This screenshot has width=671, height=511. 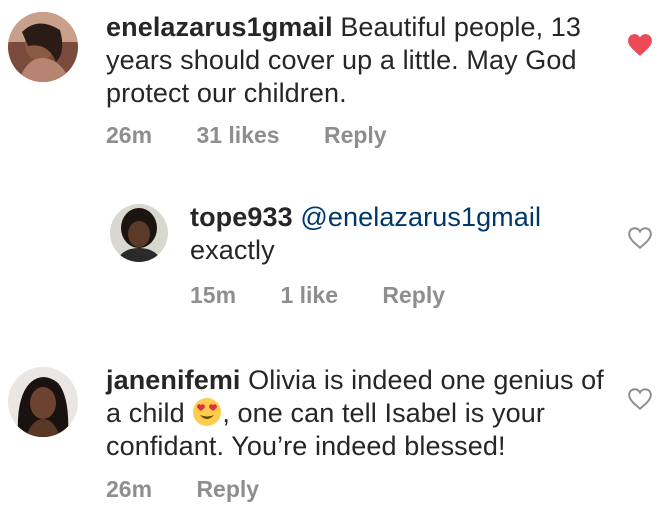 What do you see at coordinates (400, 234) in the screenshot?
I see `comment-text: tope933 @enelazarus1gmail exactly` at bounding box center [400, 234].